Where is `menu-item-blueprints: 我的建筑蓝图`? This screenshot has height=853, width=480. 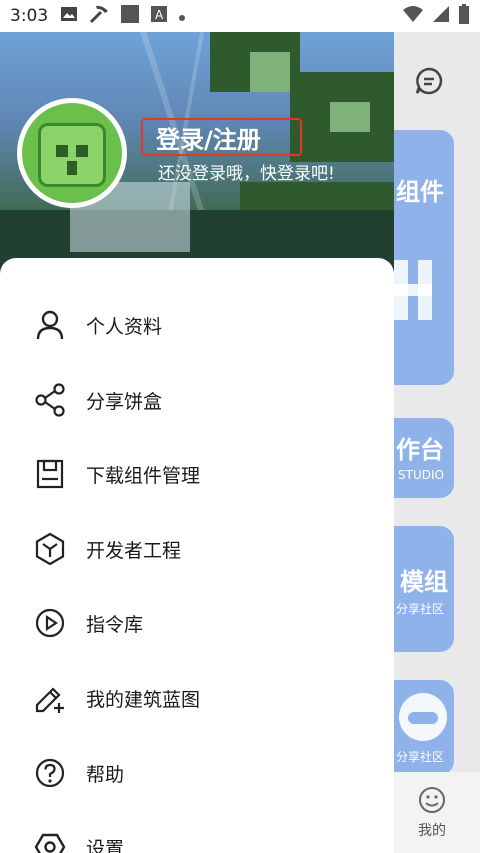
menu-item-blueprints: 我的建筑蓝图 is located at coordinates (197, 698).